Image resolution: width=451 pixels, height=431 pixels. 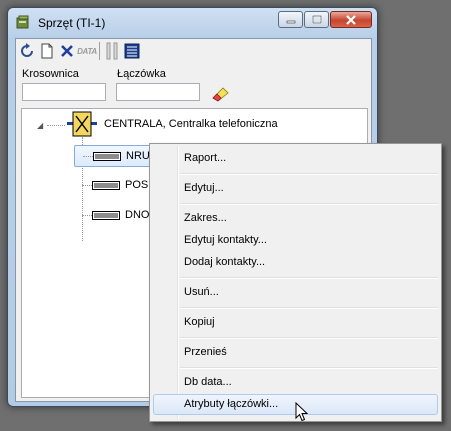 I want to click on columns-icon, so click(x=112, y=51).